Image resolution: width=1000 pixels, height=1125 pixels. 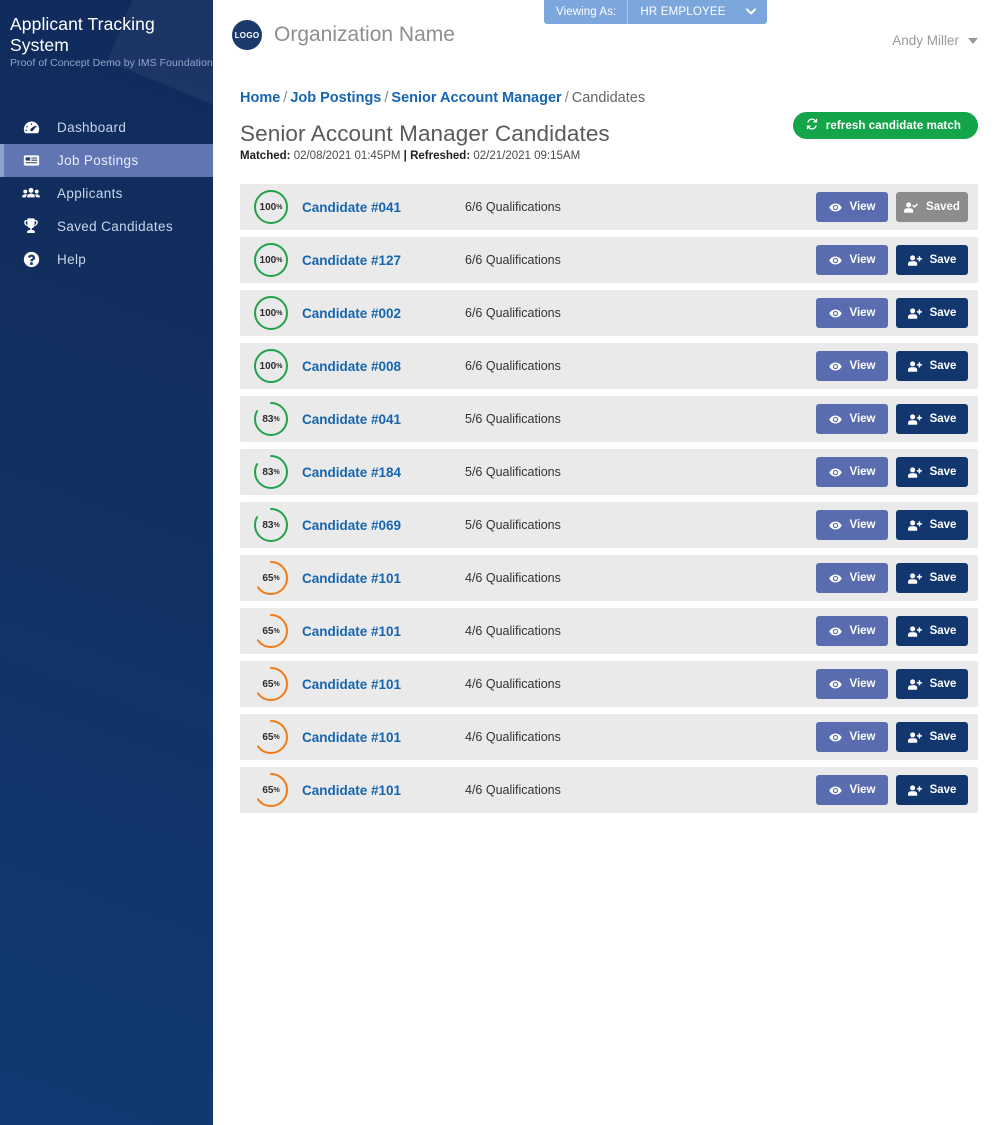 What do you see at coordinates (111, 63) in the screenshot?
I see `app-subtitle: Proof of Concept Demo by IMS Foundation` at bounding box center [111, 63].